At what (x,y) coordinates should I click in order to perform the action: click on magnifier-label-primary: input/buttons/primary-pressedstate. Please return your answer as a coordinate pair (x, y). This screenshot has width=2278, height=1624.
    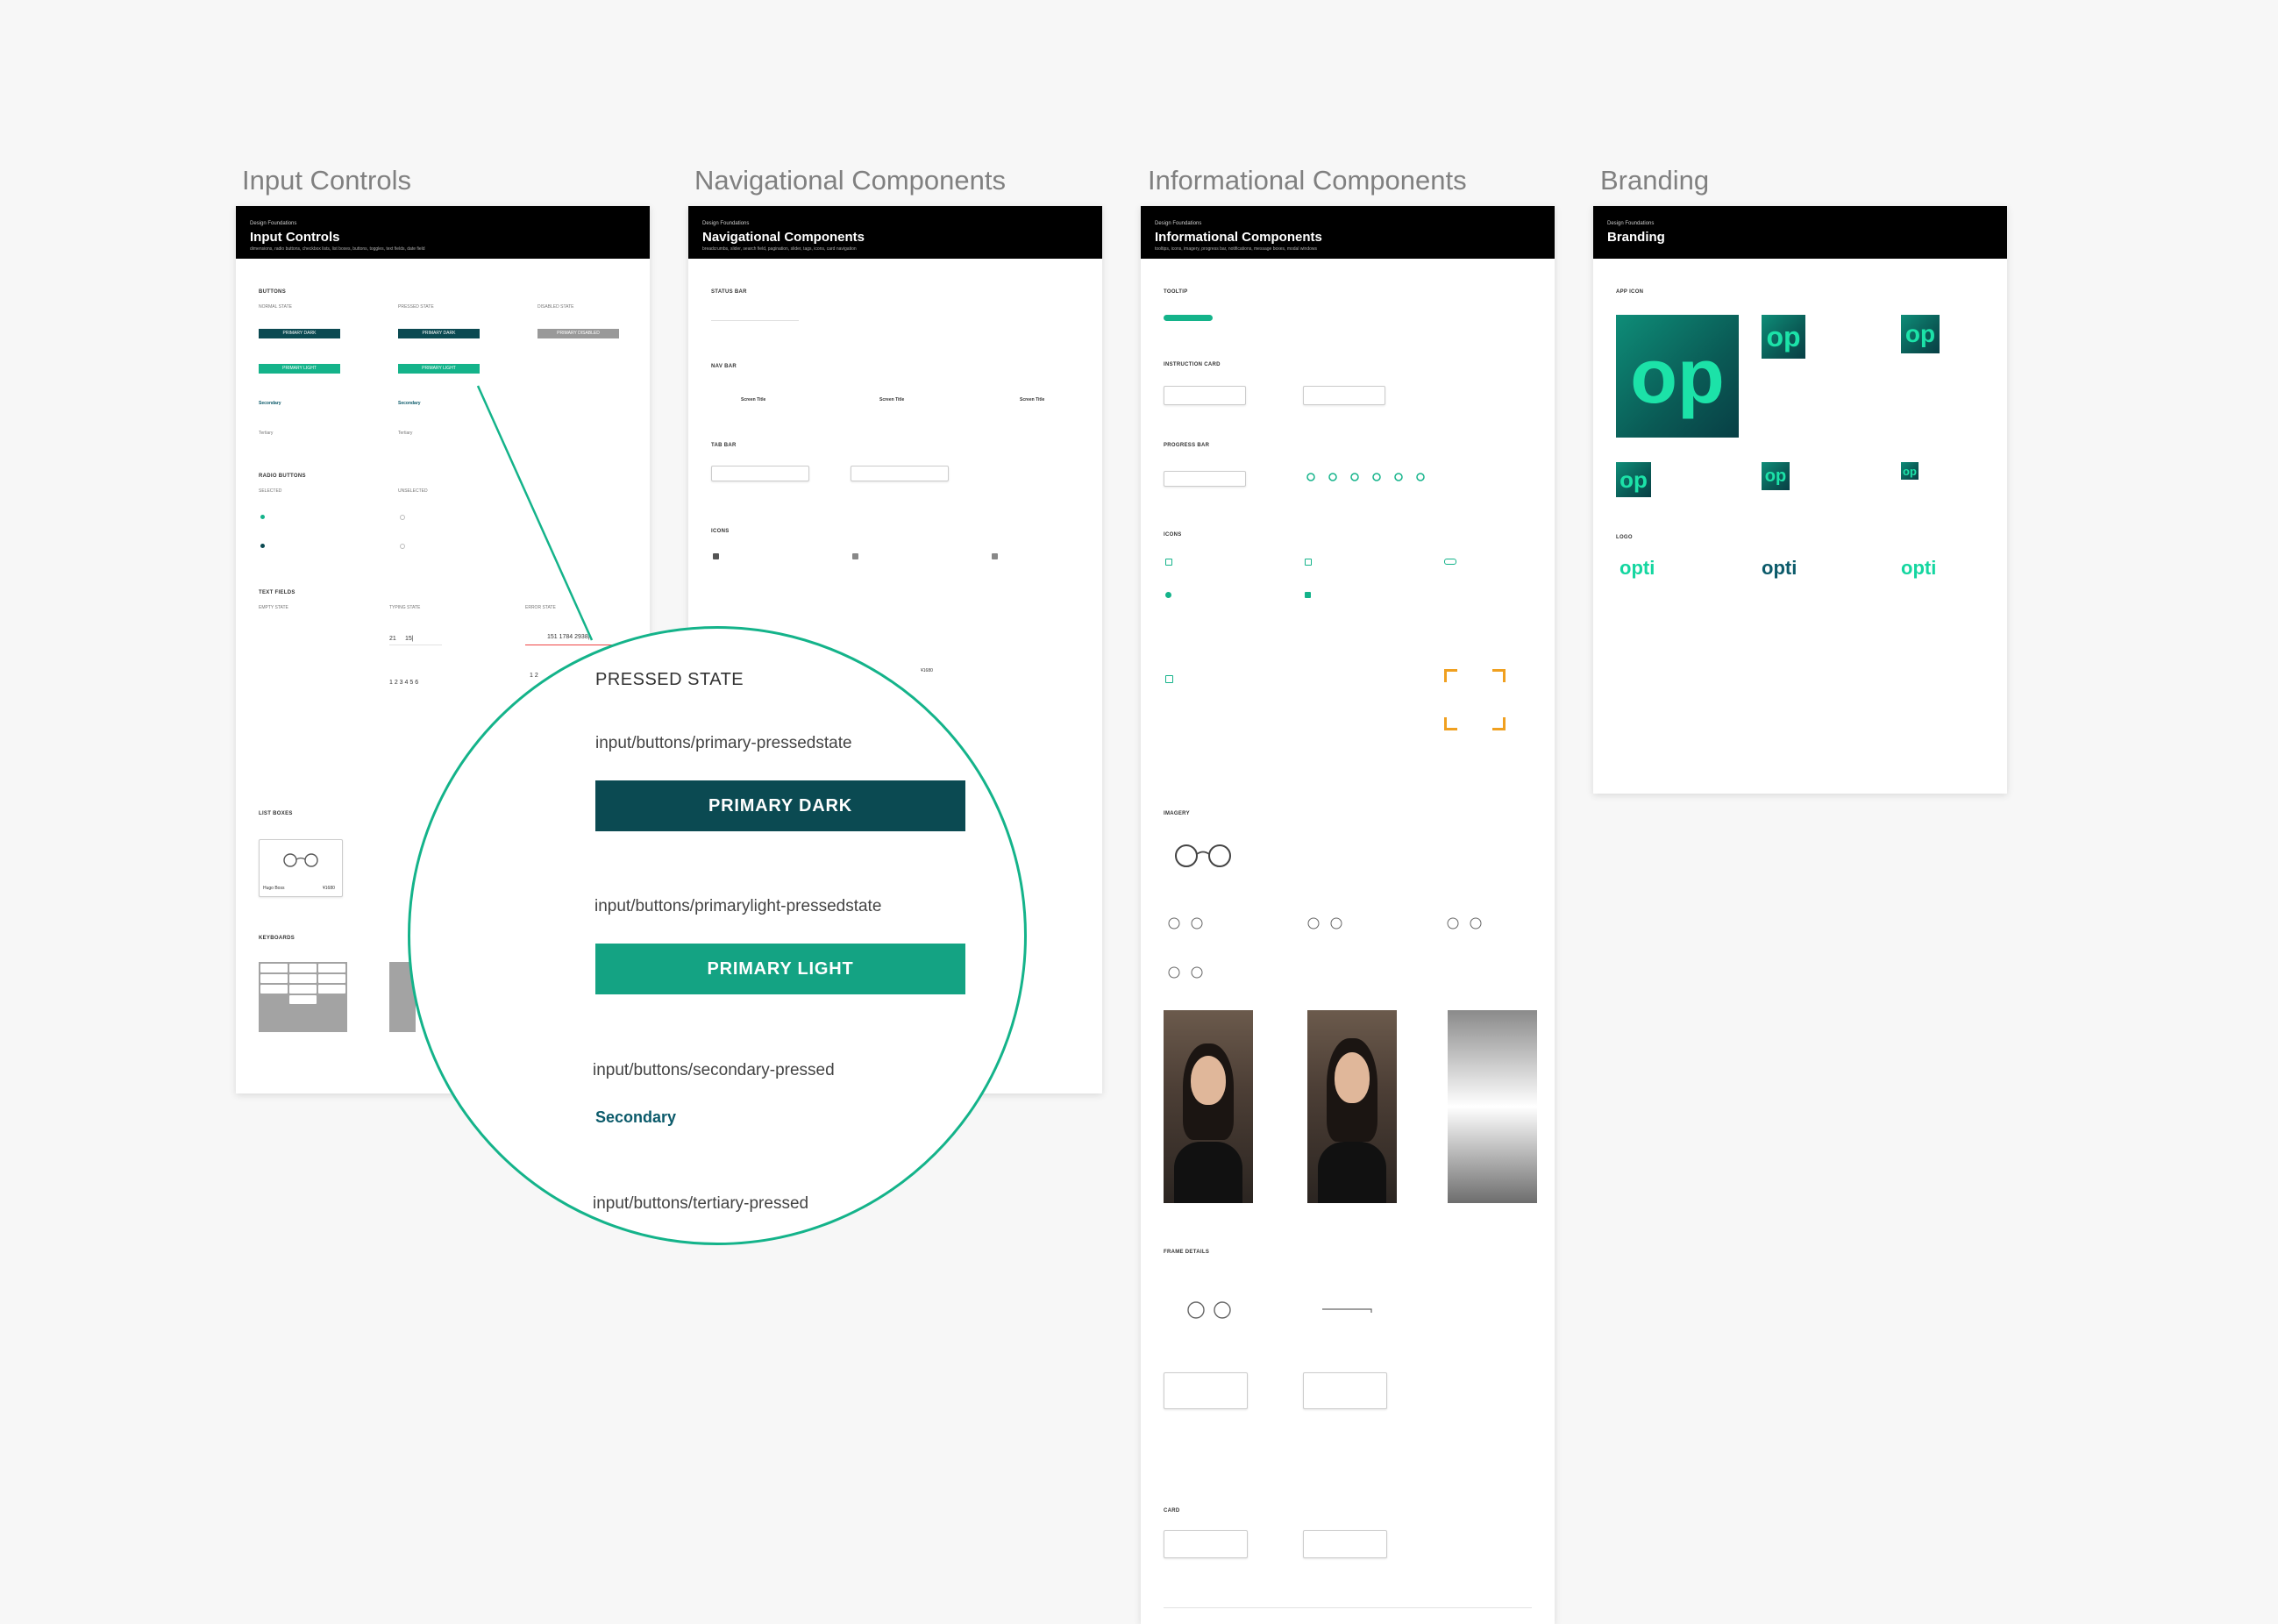
    Looking at the image, I should click on (723, 743).